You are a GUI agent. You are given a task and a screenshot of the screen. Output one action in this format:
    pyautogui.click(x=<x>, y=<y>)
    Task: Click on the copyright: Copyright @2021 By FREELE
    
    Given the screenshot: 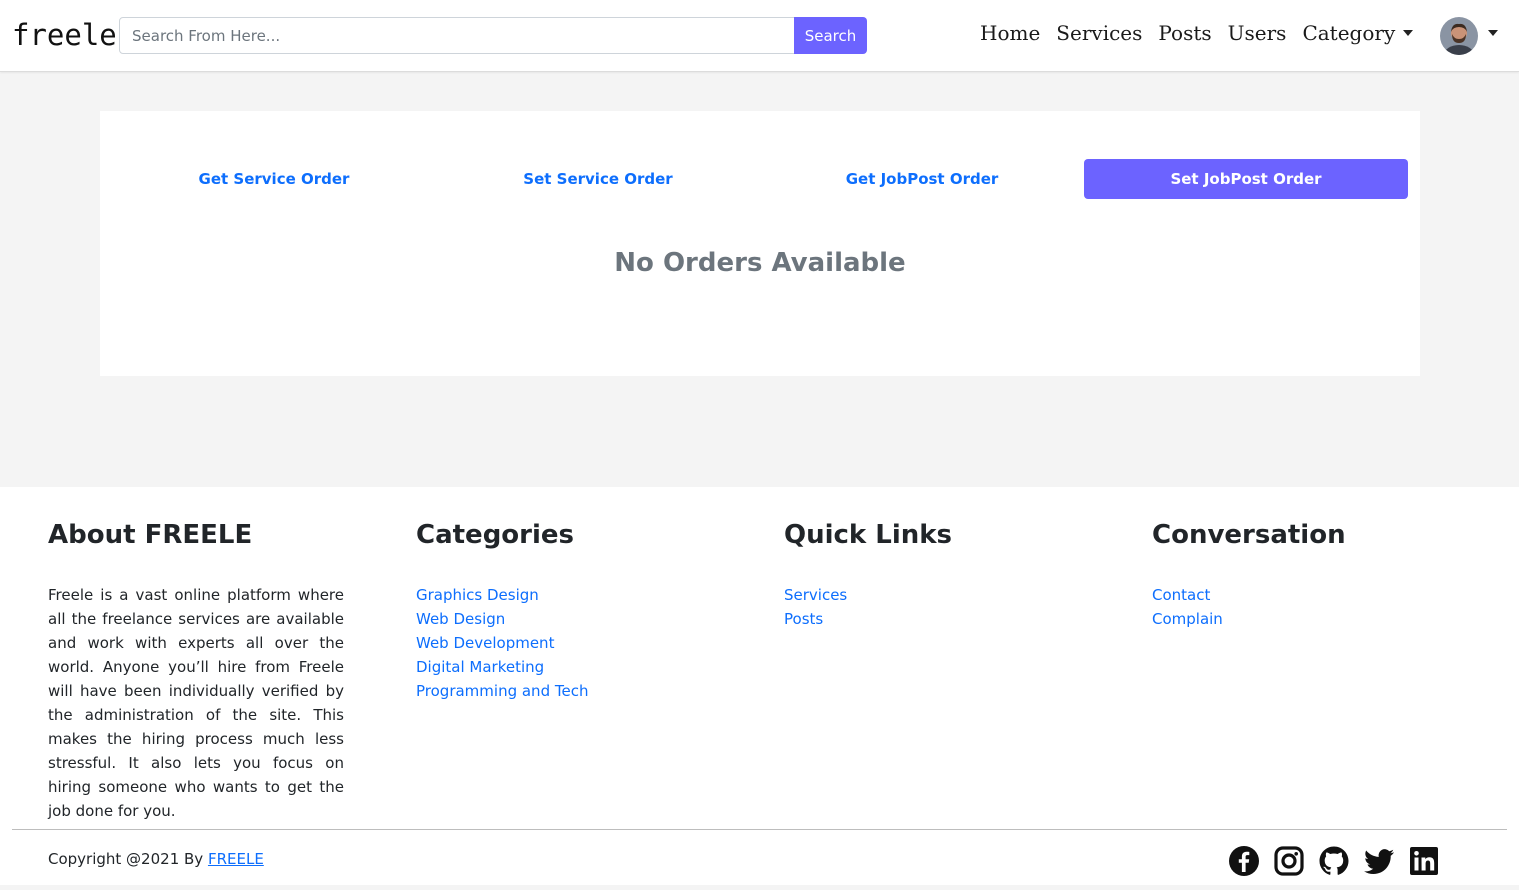 What is the action you would take?
    pyautogui.click(x=156, y=859)
    